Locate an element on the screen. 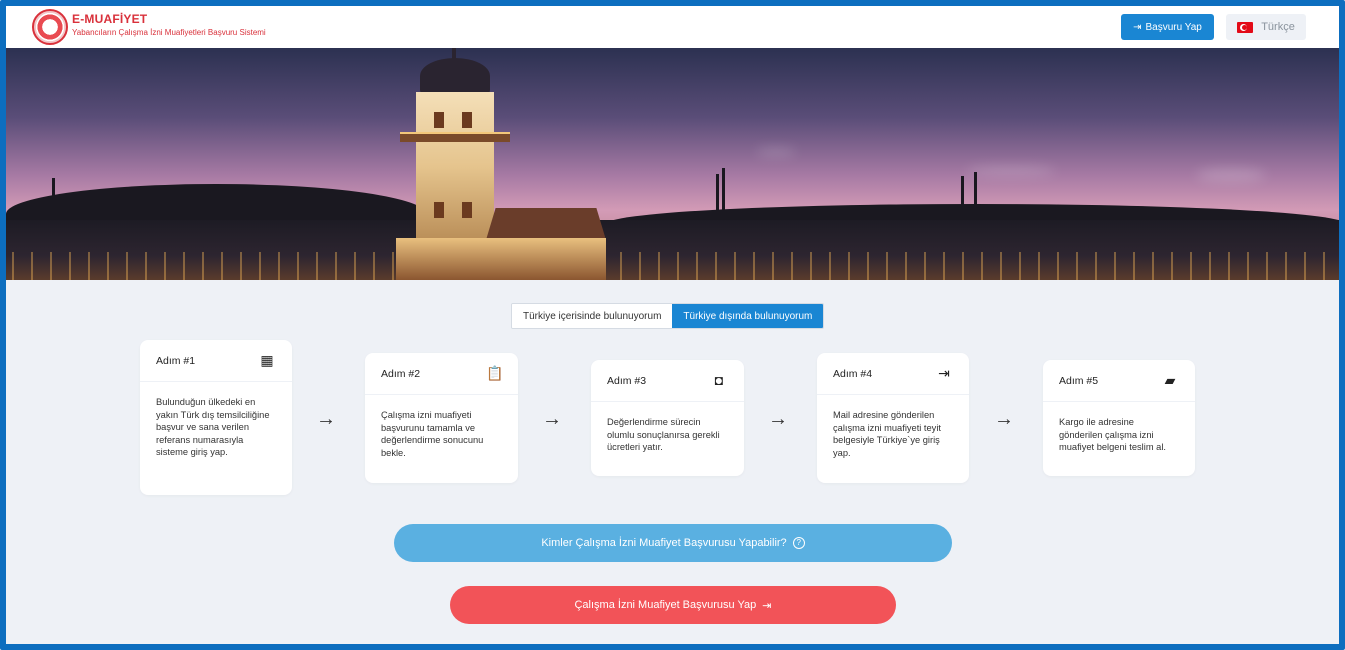  step-4-title: Adım #4 is located at coordinates (853, 373).